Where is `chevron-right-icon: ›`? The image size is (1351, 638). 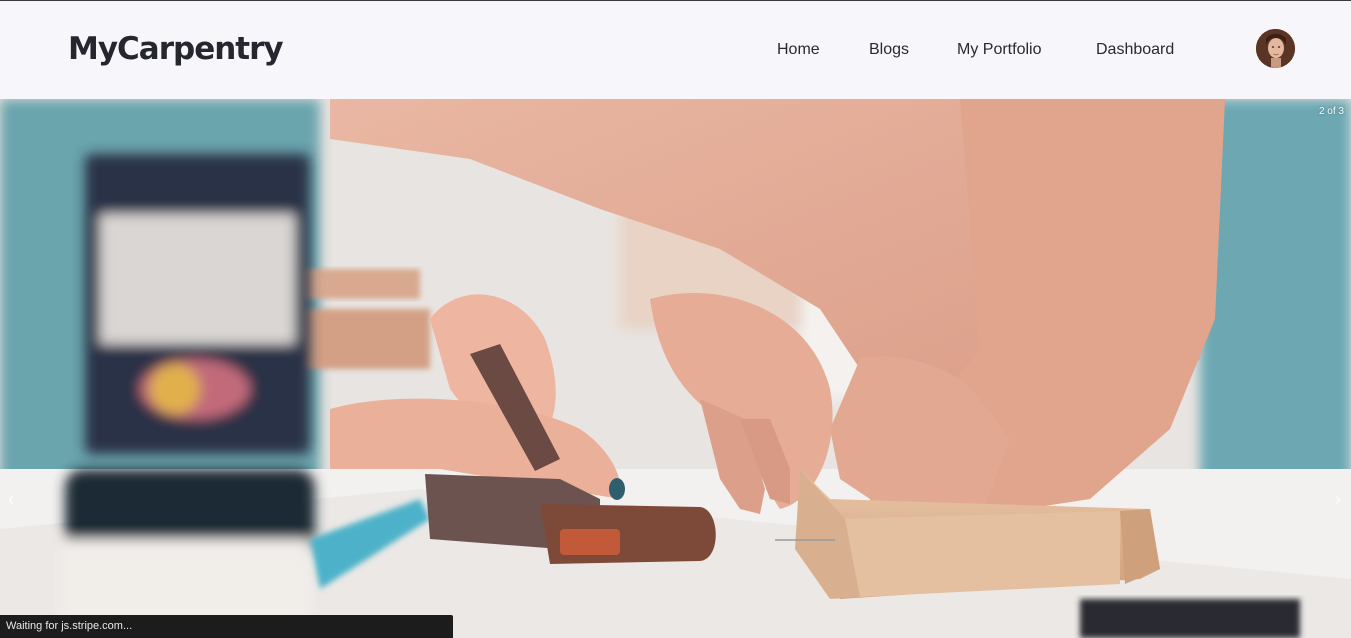
chevron-right-icon: › is located at coordinates (1338, 499).